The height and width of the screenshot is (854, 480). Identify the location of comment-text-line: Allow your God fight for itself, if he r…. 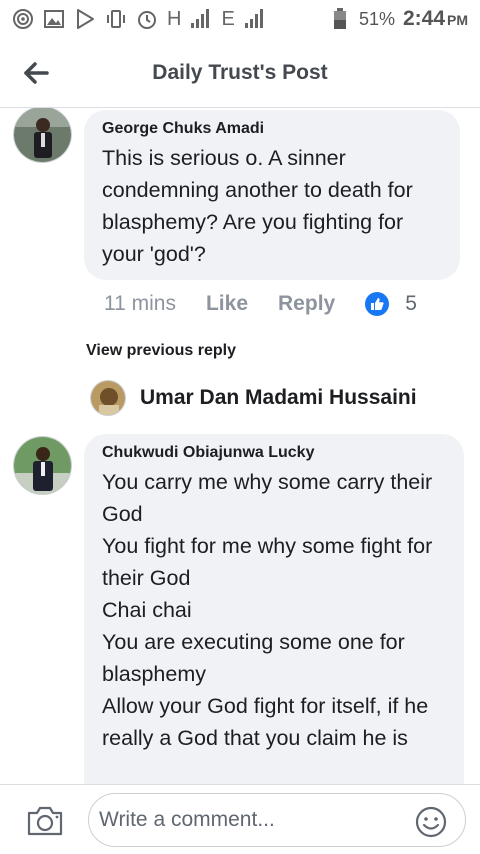
(265, 722).